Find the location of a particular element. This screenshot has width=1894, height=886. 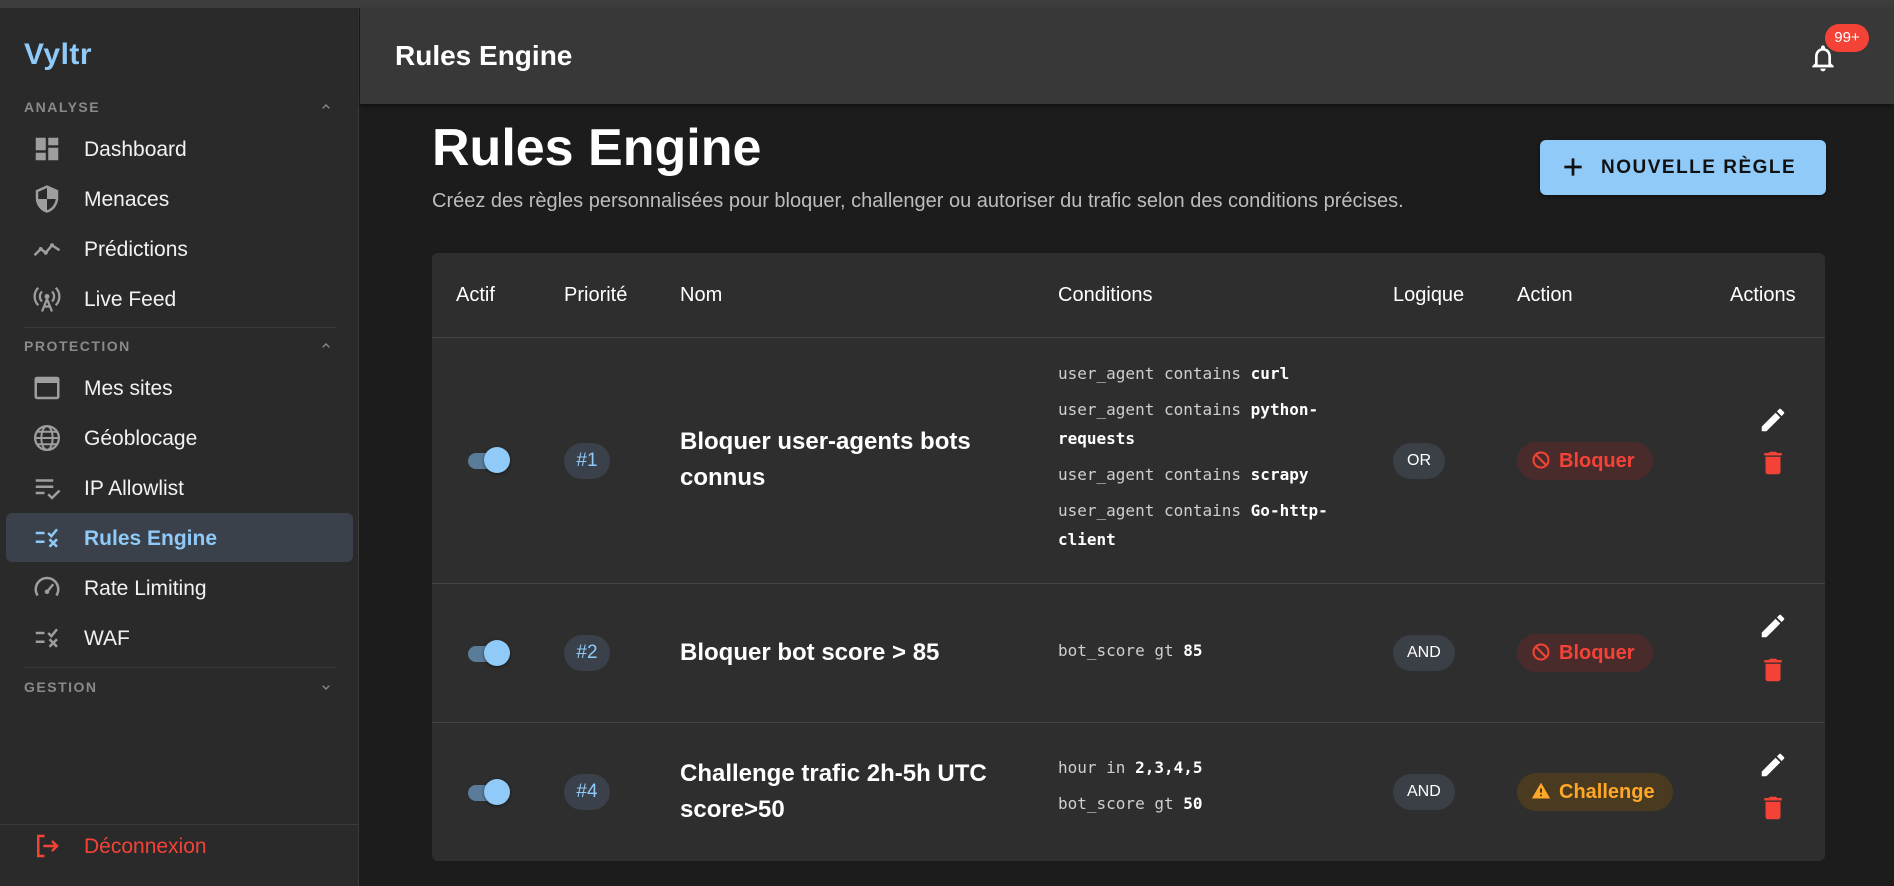

condition-item: user_agent contains Go-http-client is located at coordinates (1193, 525).